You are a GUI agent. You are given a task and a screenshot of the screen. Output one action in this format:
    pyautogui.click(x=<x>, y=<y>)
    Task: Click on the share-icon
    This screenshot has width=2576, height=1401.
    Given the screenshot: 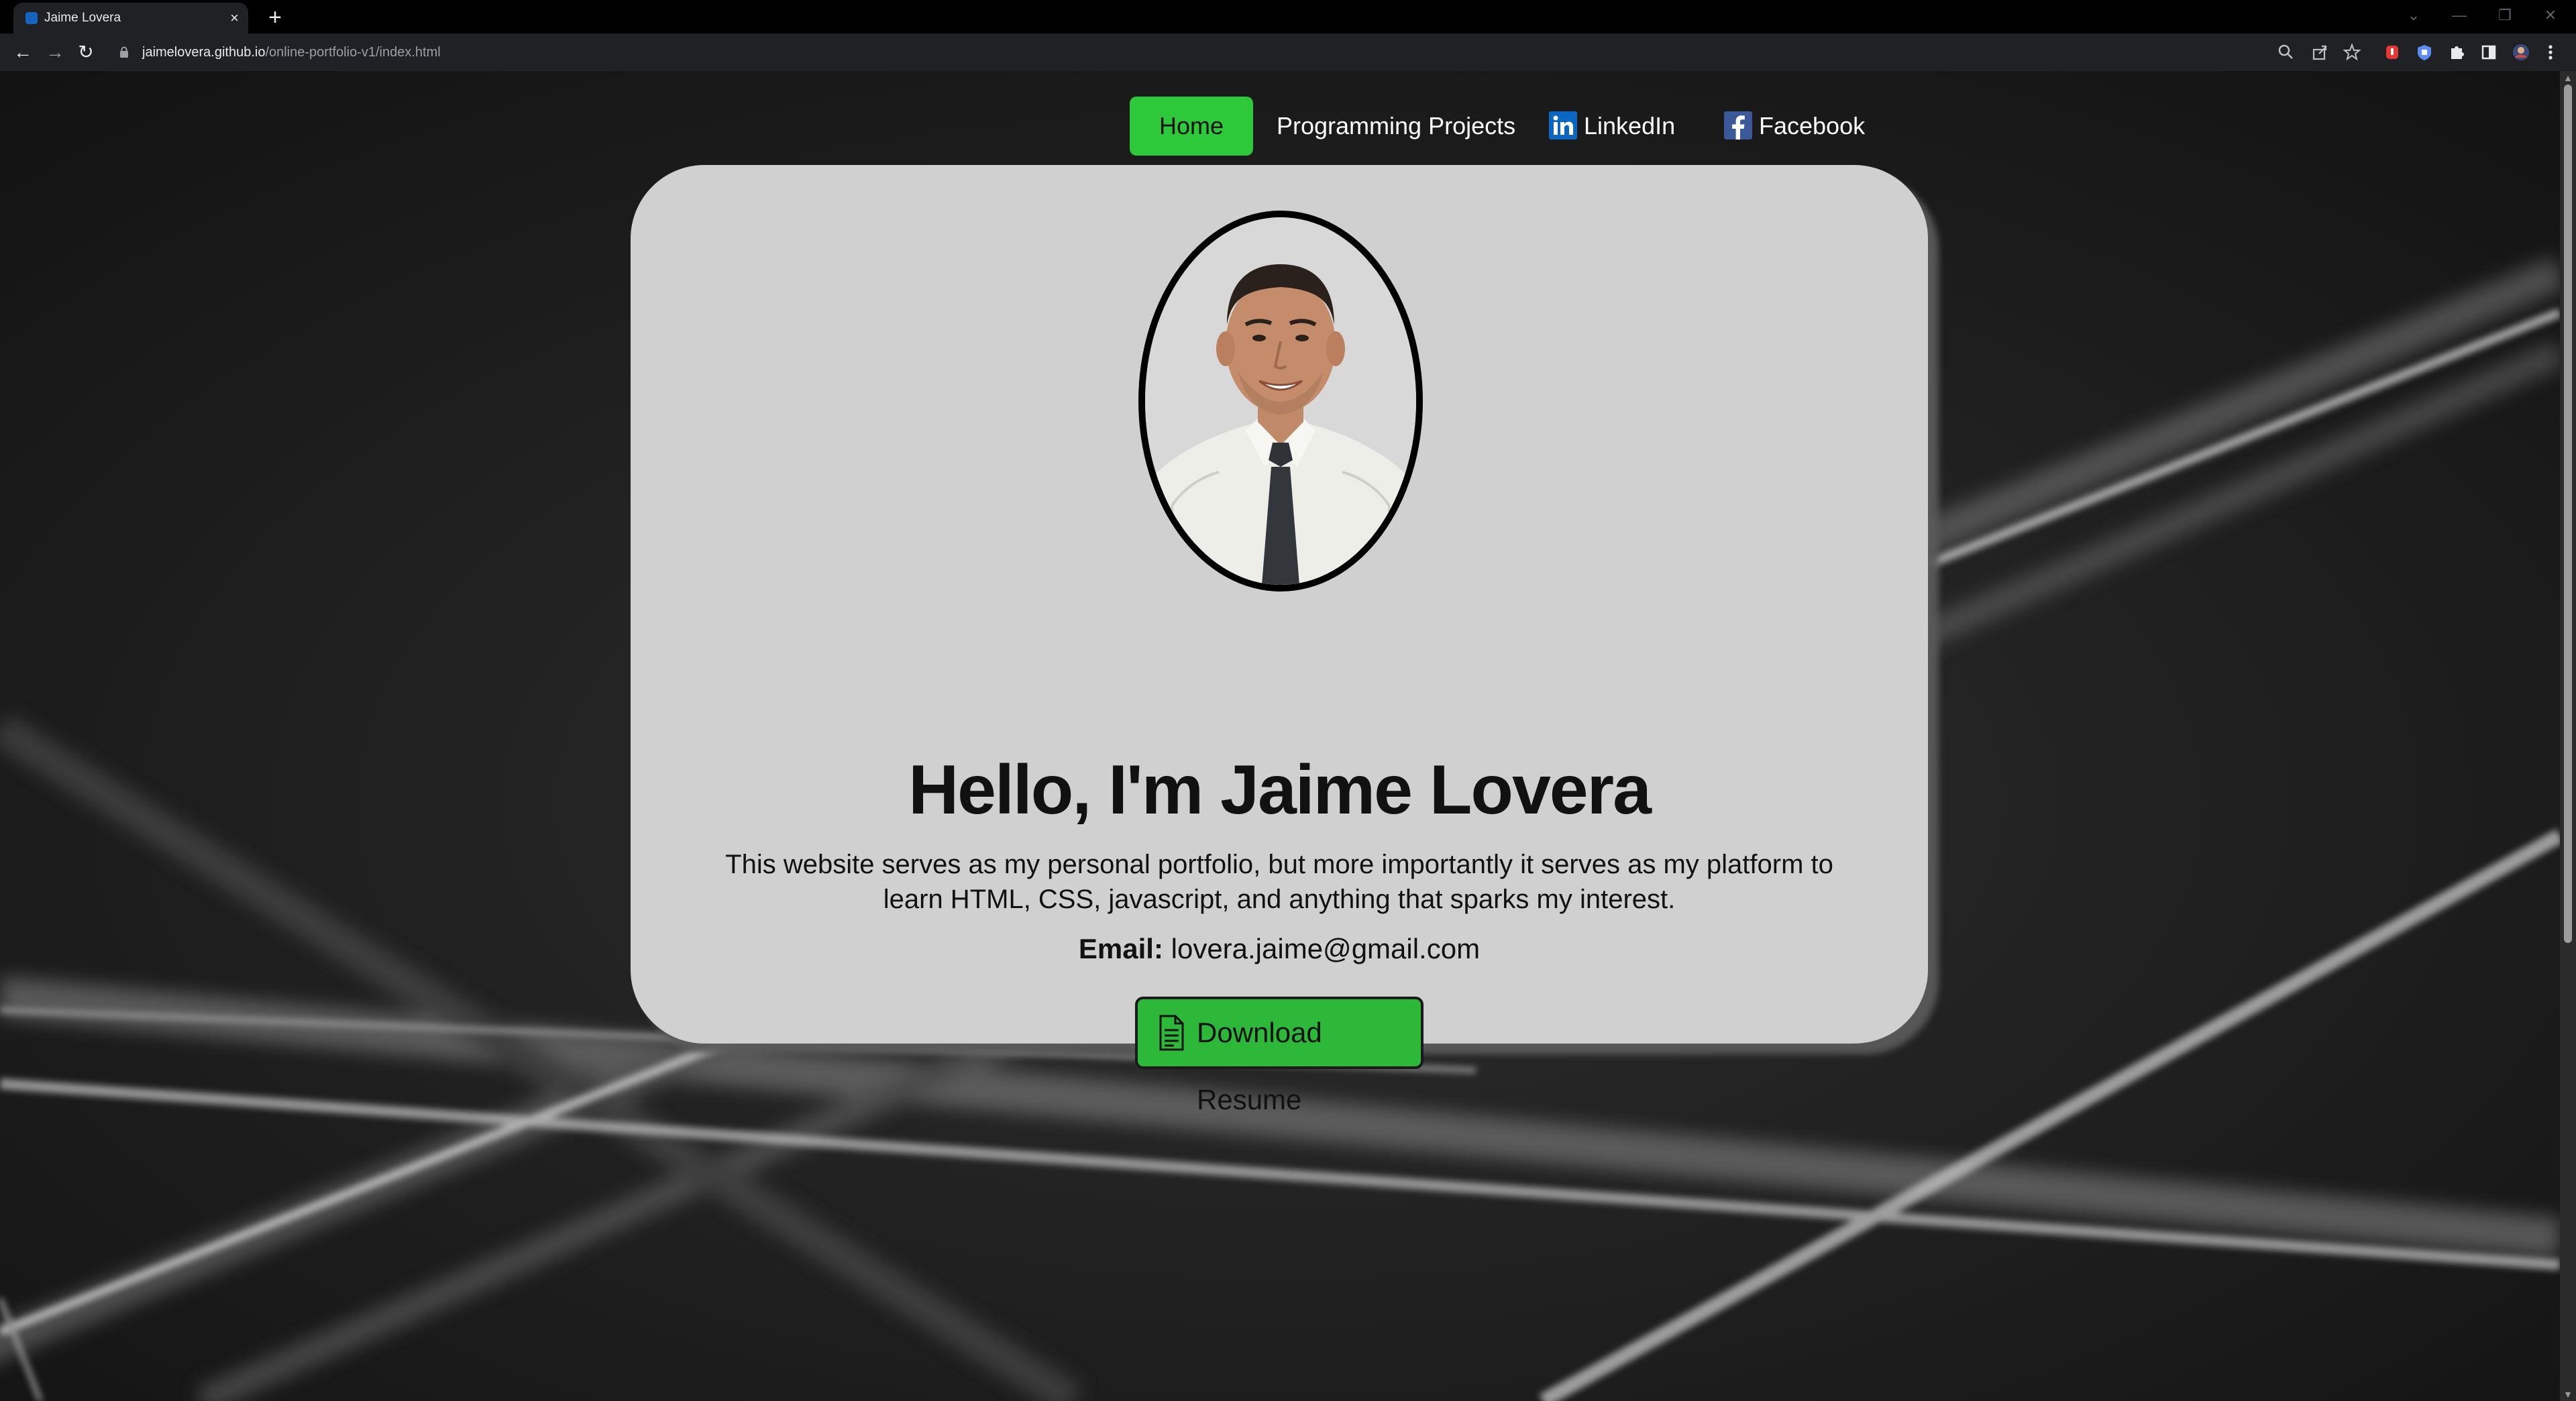 What is the action you would take?
    pyautogui.click(x=2320, y=52)
    